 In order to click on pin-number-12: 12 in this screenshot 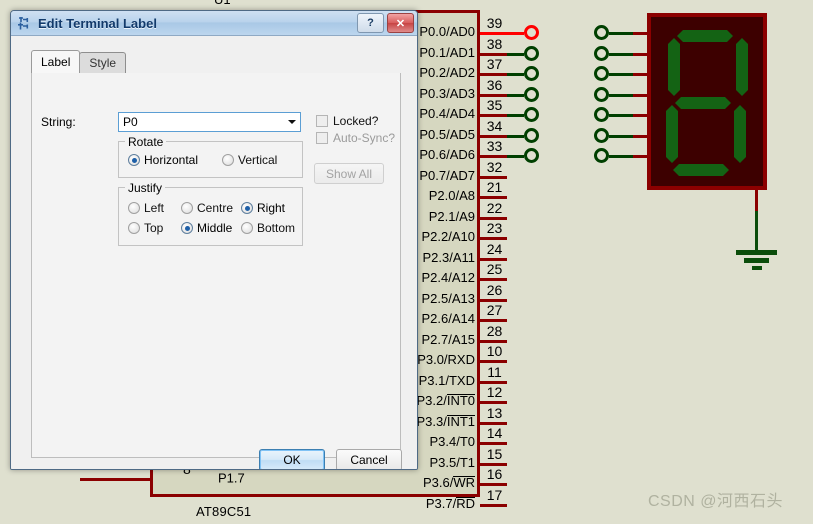, I will do `click(494, 392)`.